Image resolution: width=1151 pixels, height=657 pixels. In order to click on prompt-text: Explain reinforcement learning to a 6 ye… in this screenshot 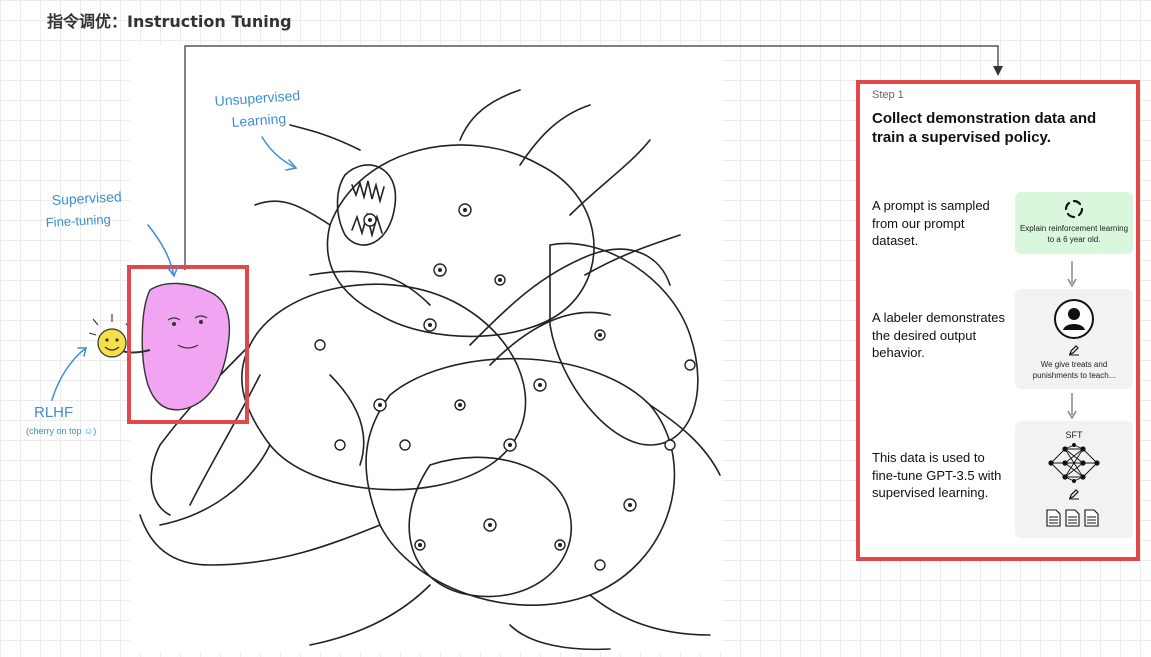, I will do `click(1074, 234)`.